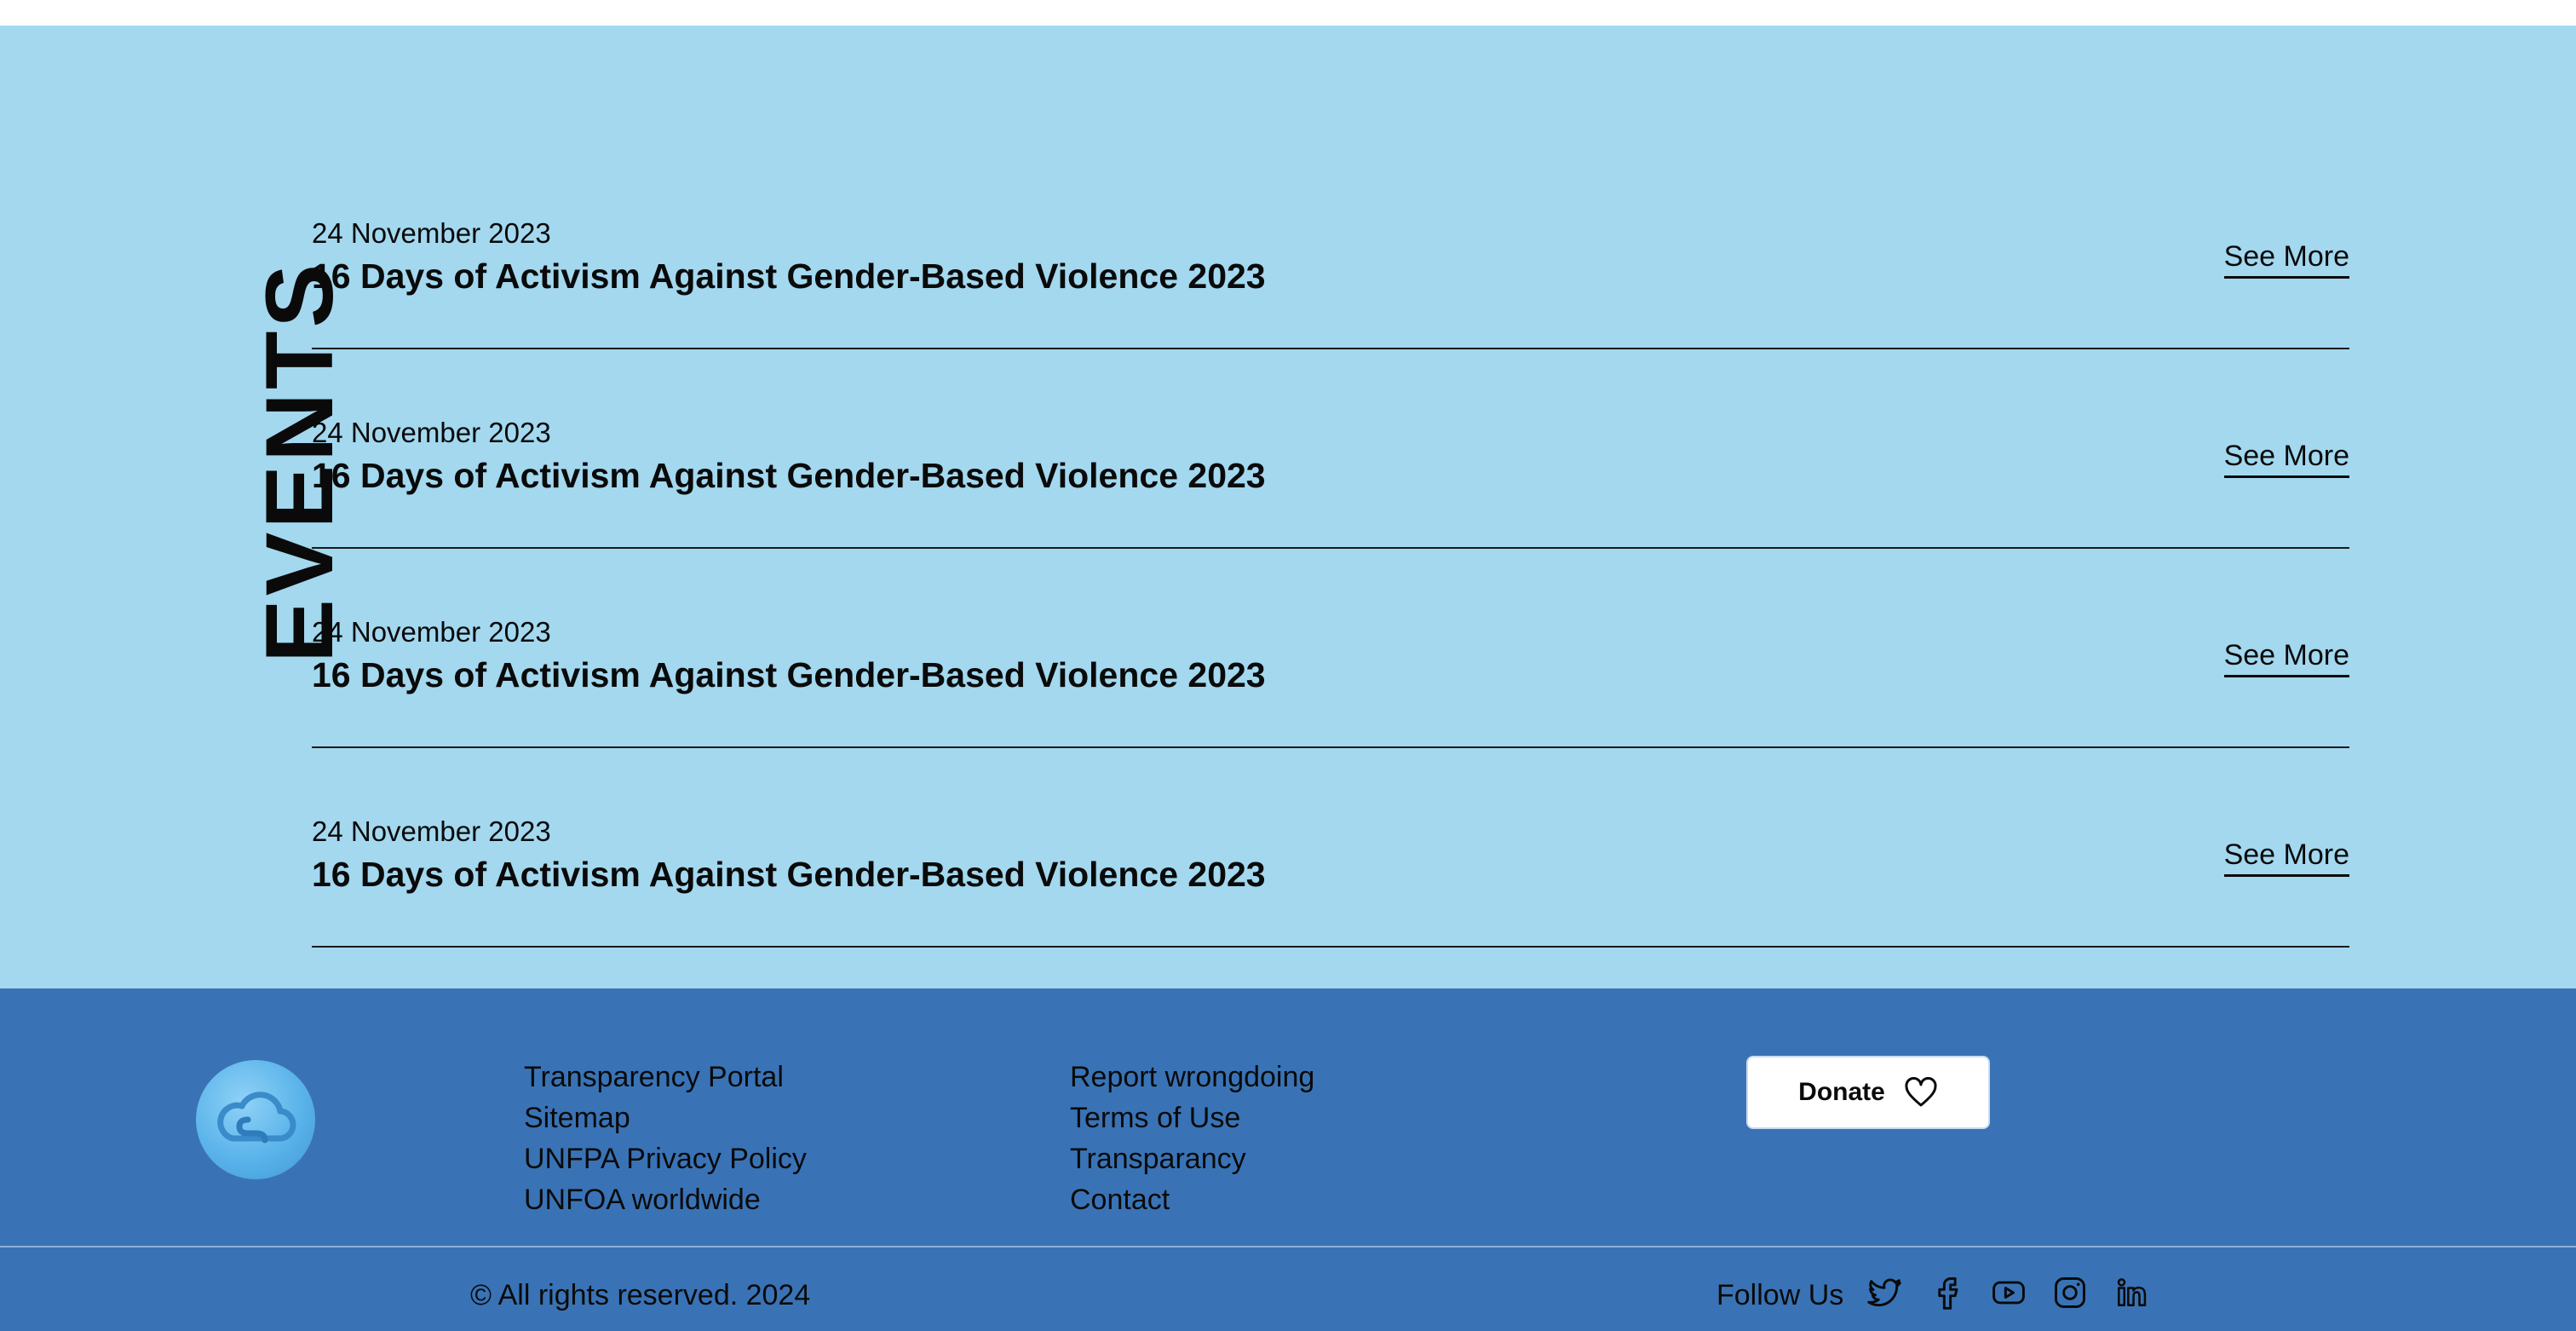  What do you see at coordinates (1921, 1092) in the screenshot?
I see `heart-icon` at bounding box center [1921, 1092].